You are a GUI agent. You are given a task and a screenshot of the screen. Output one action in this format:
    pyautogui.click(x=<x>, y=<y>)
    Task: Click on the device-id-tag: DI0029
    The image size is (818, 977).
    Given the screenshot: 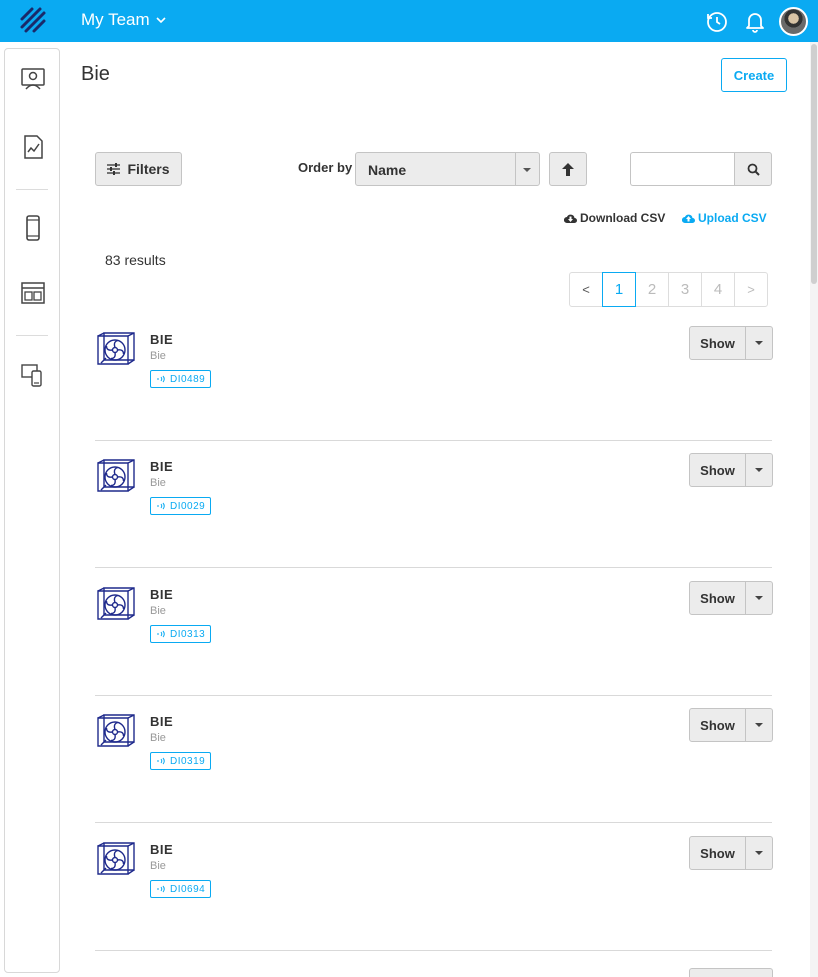 What is the action you would take?
    pyautogui.click(x=181, y=506)
    